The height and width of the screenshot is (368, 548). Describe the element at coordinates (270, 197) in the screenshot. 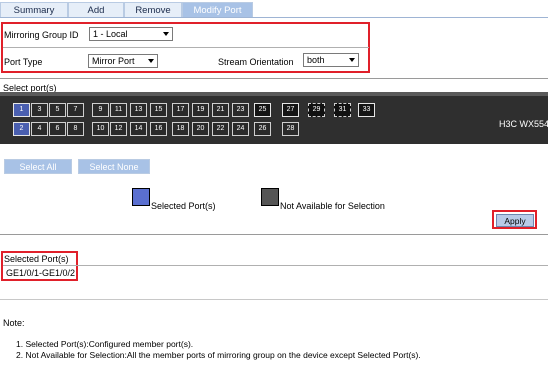

I see `not-available-swatch` at that location.